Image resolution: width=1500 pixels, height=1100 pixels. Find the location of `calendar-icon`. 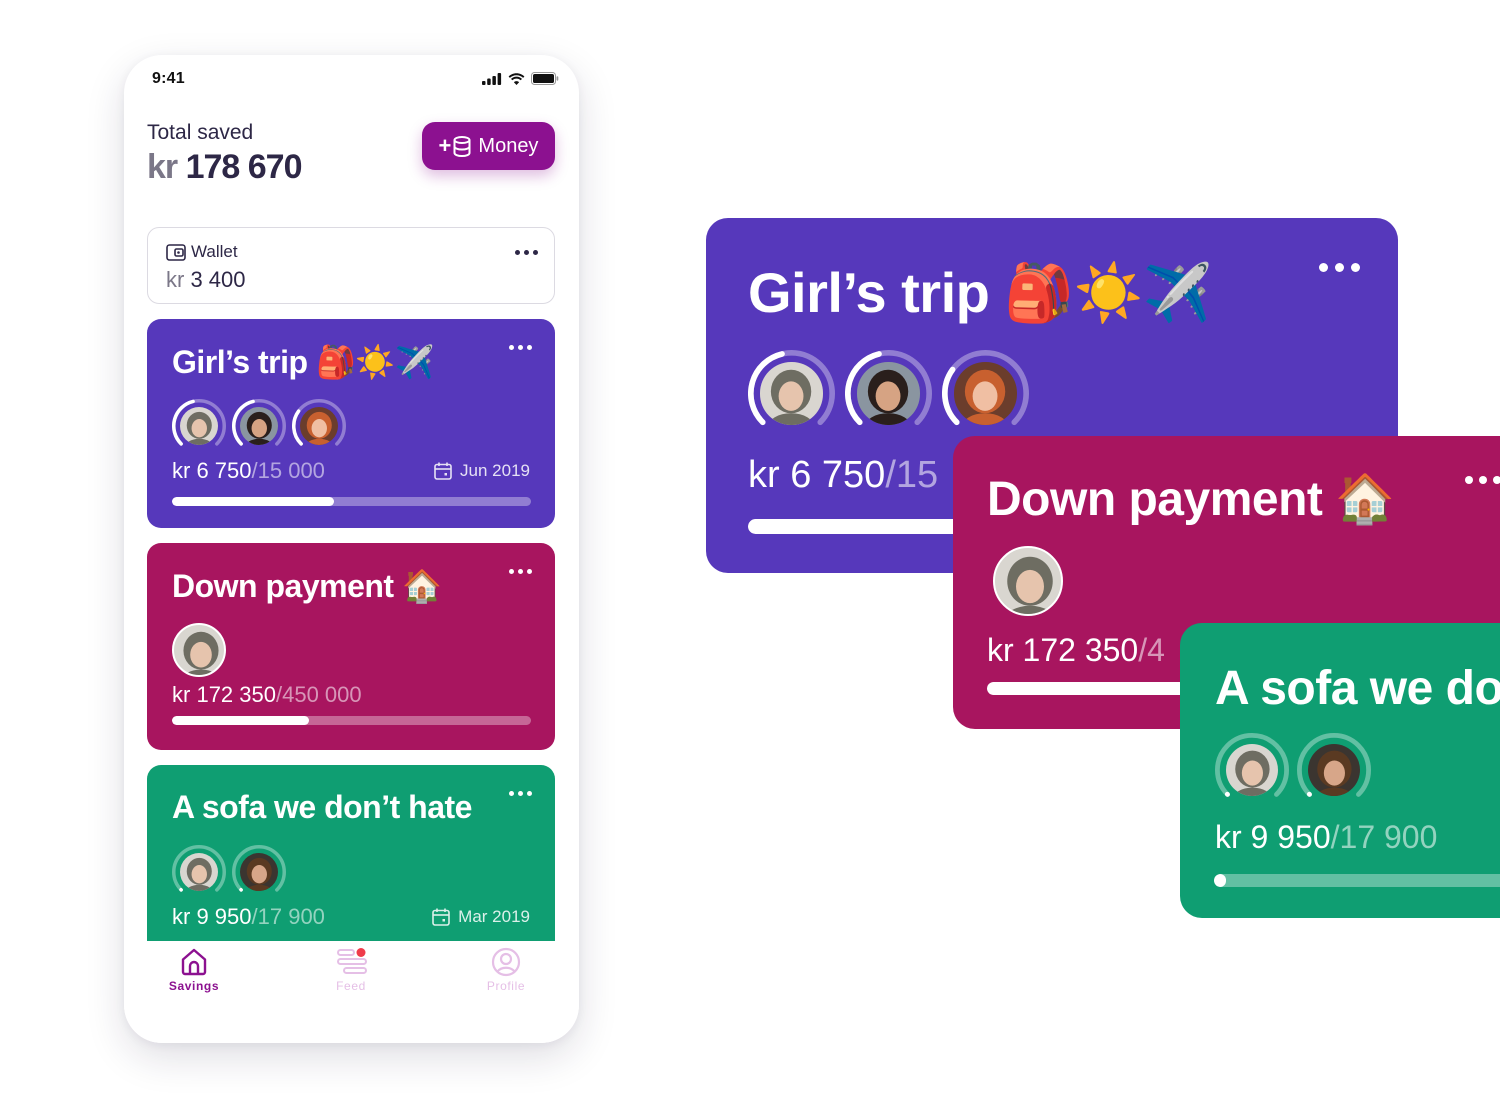

calendar-icon is located at coordinates (441, 917).